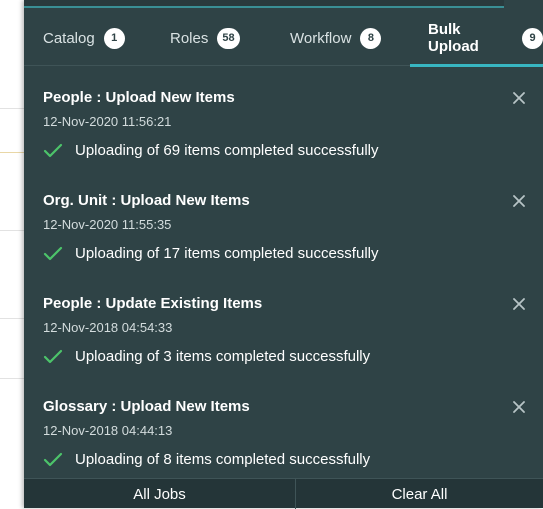 This screenshot has height=509, width=543. Describe the element at coordinates (69, 38) in the screenshot. I see `tab-label: Catalog` at that location.